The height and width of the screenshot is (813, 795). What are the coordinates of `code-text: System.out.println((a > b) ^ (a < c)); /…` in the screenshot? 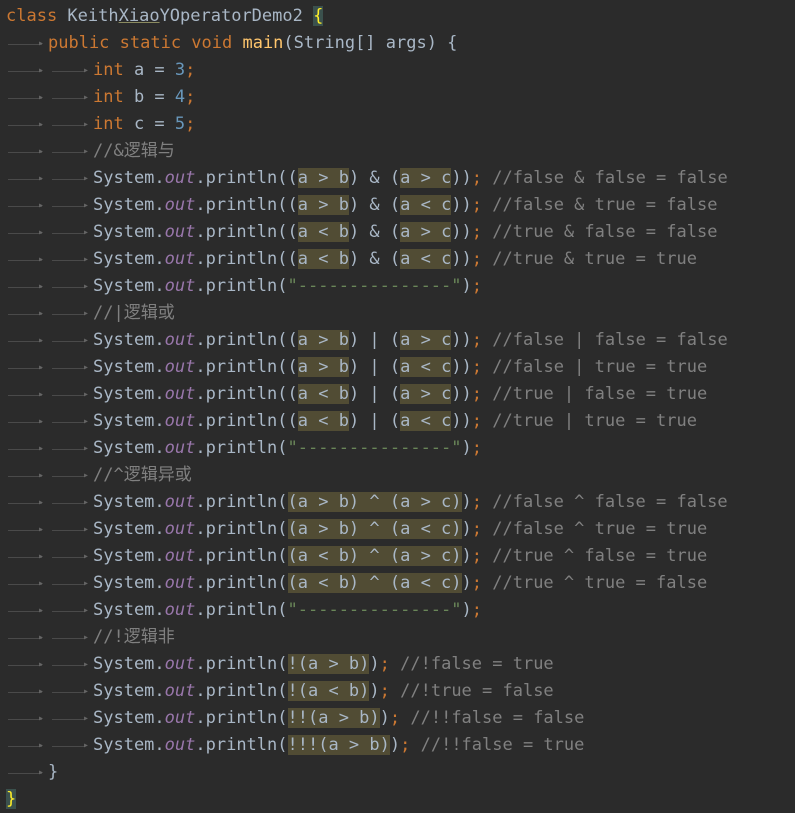 It's located at (400, 529).